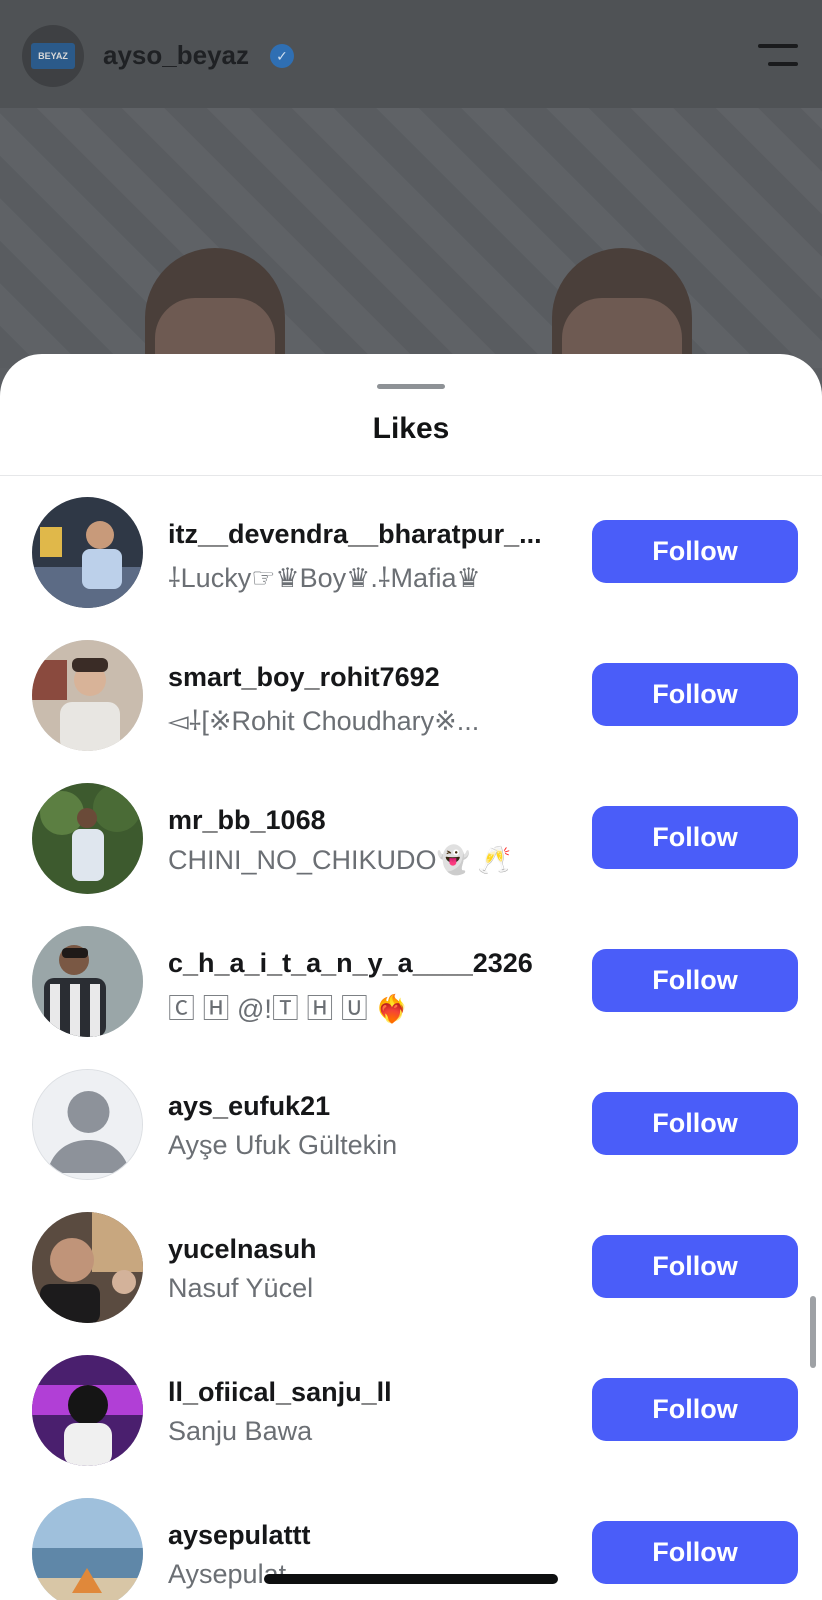 The width and height of the screenshot is (822, 1600). I want to click on like-full-name: 🄲 🄷 @!🅃 🄷 🅄 ❤️‍🔥, so click(289, 1009).